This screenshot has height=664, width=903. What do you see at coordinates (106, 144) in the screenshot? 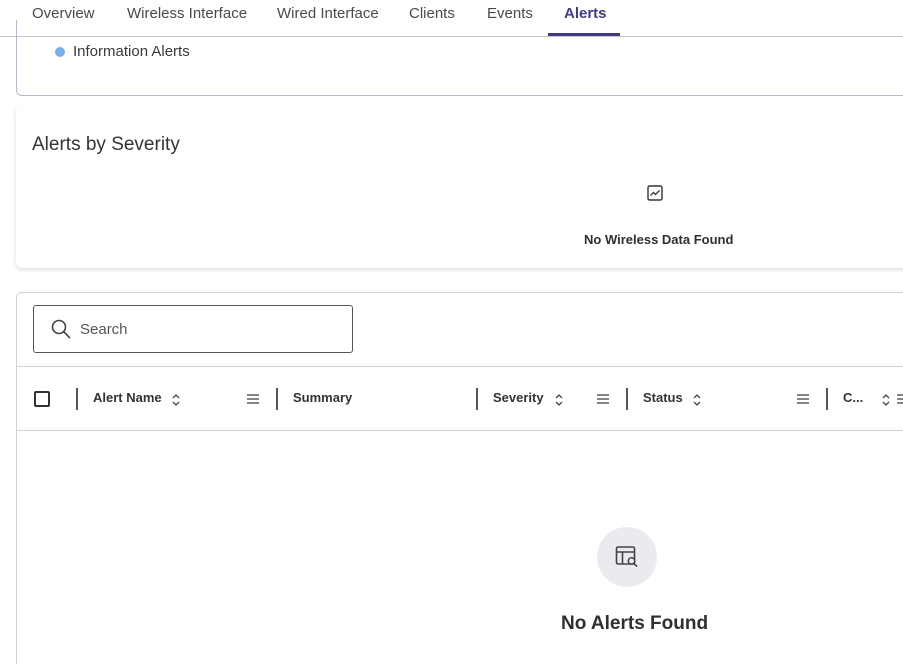
I see `section-title: Alerts by Severity` at bounding box center [106, 144].